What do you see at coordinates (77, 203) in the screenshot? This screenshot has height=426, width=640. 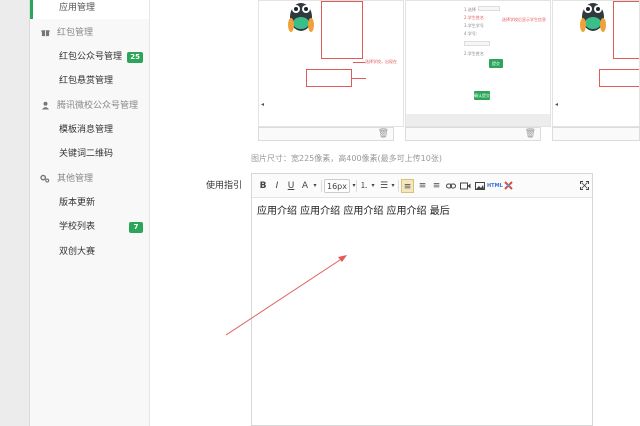 I see `sidebar-item-label: 版本更新` at bounding box center [77, 203].